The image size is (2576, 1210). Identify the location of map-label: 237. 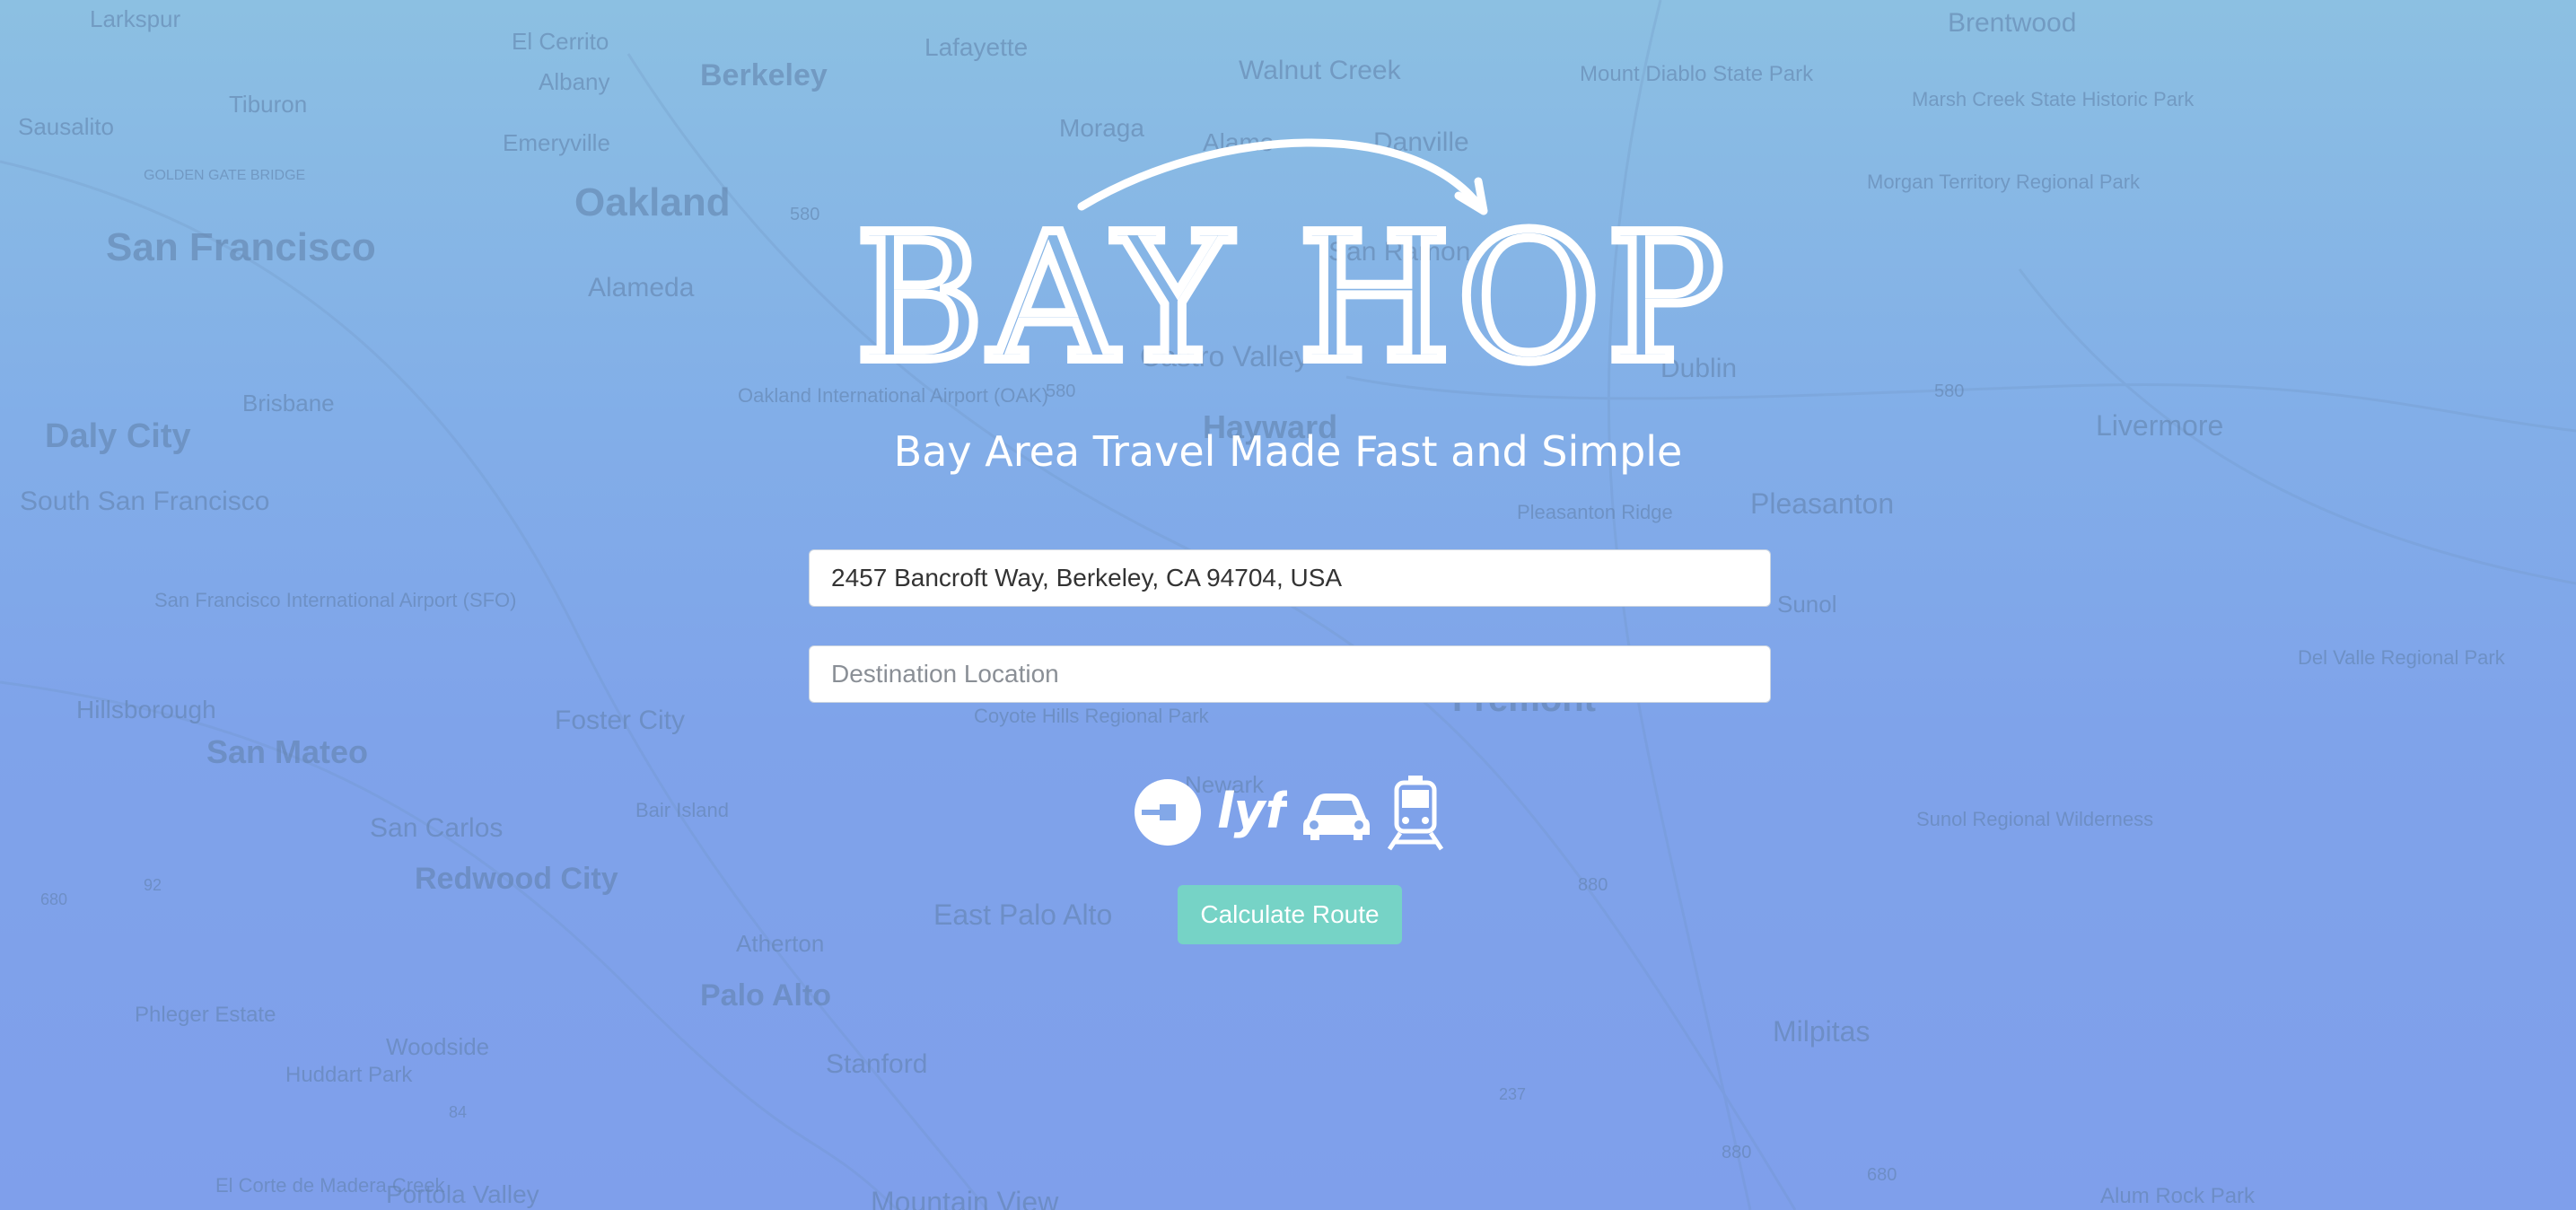
(1512, 1094).